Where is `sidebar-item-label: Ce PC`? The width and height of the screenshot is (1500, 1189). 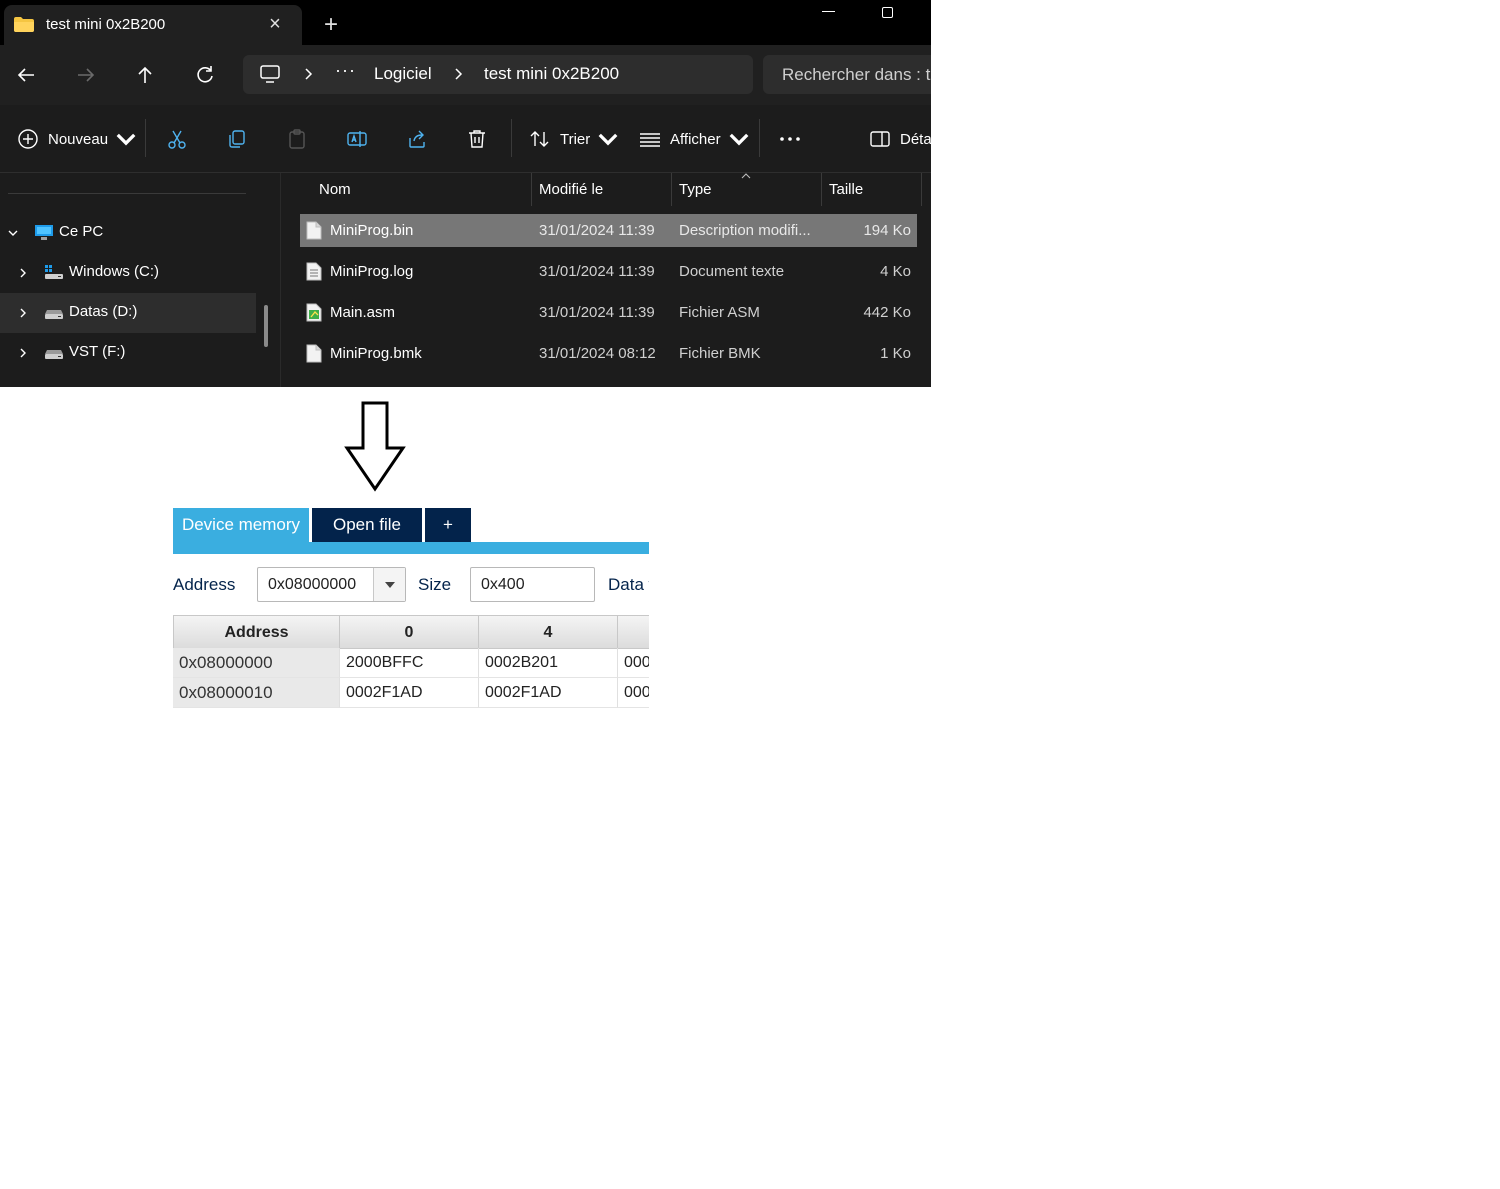
sidebar-item-label: Ce PC is located at coordinates (81, 231).